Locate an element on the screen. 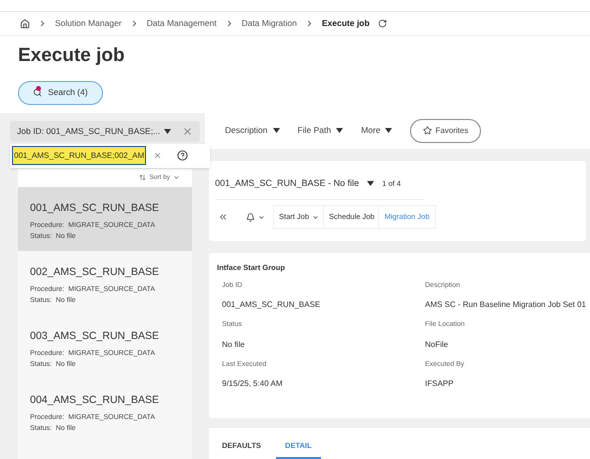  record-title: 001_AMS_SC_RUN_BASE - No file is located at coordinates (287, 183).